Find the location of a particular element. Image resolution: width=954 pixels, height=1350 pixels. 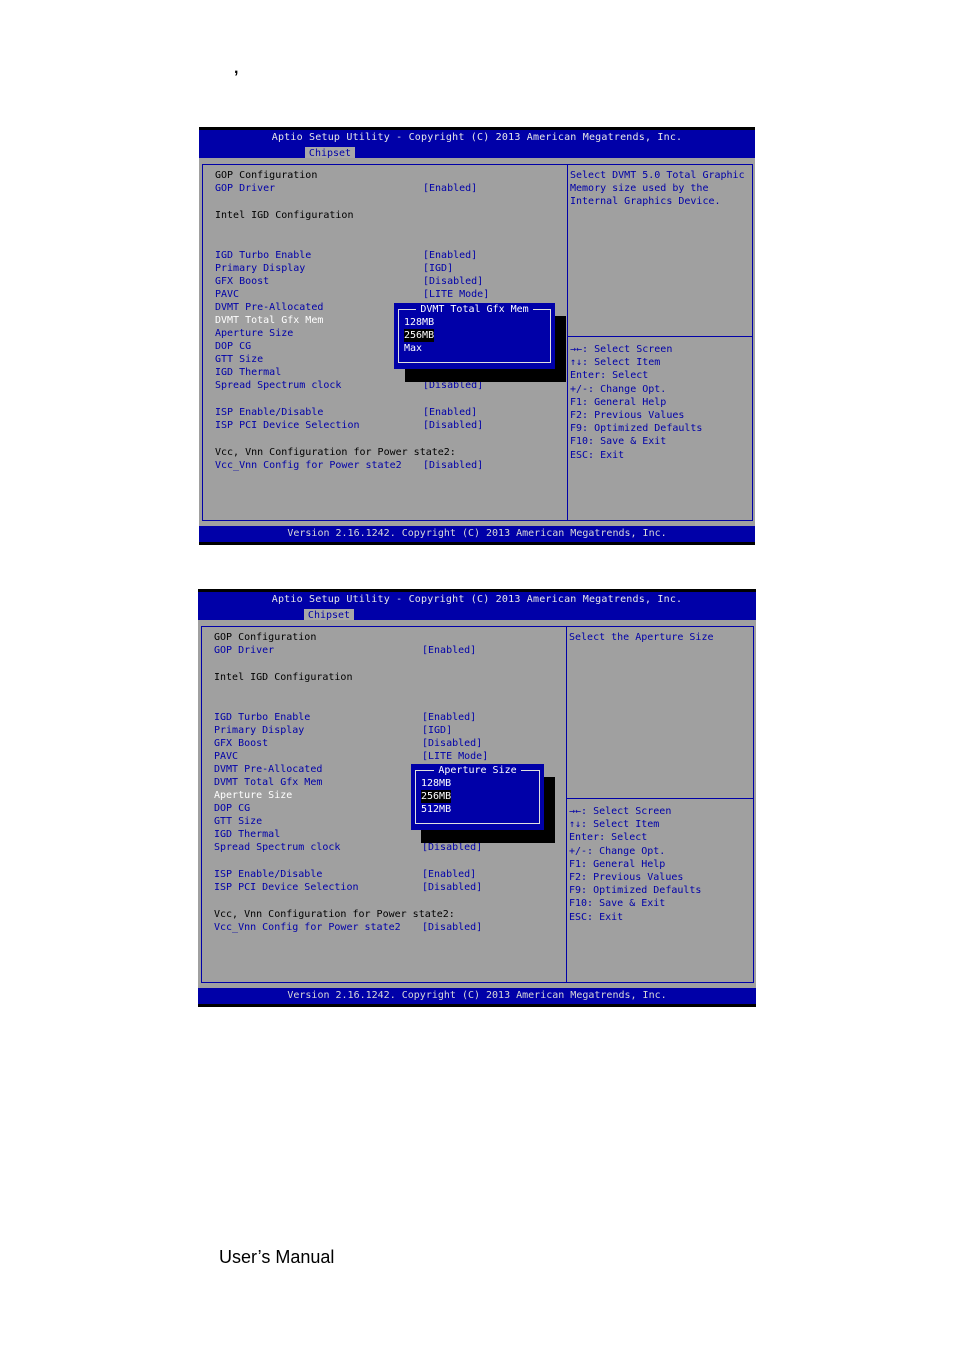

setting-label: GFX Boost is located at coordinates (242, 281).